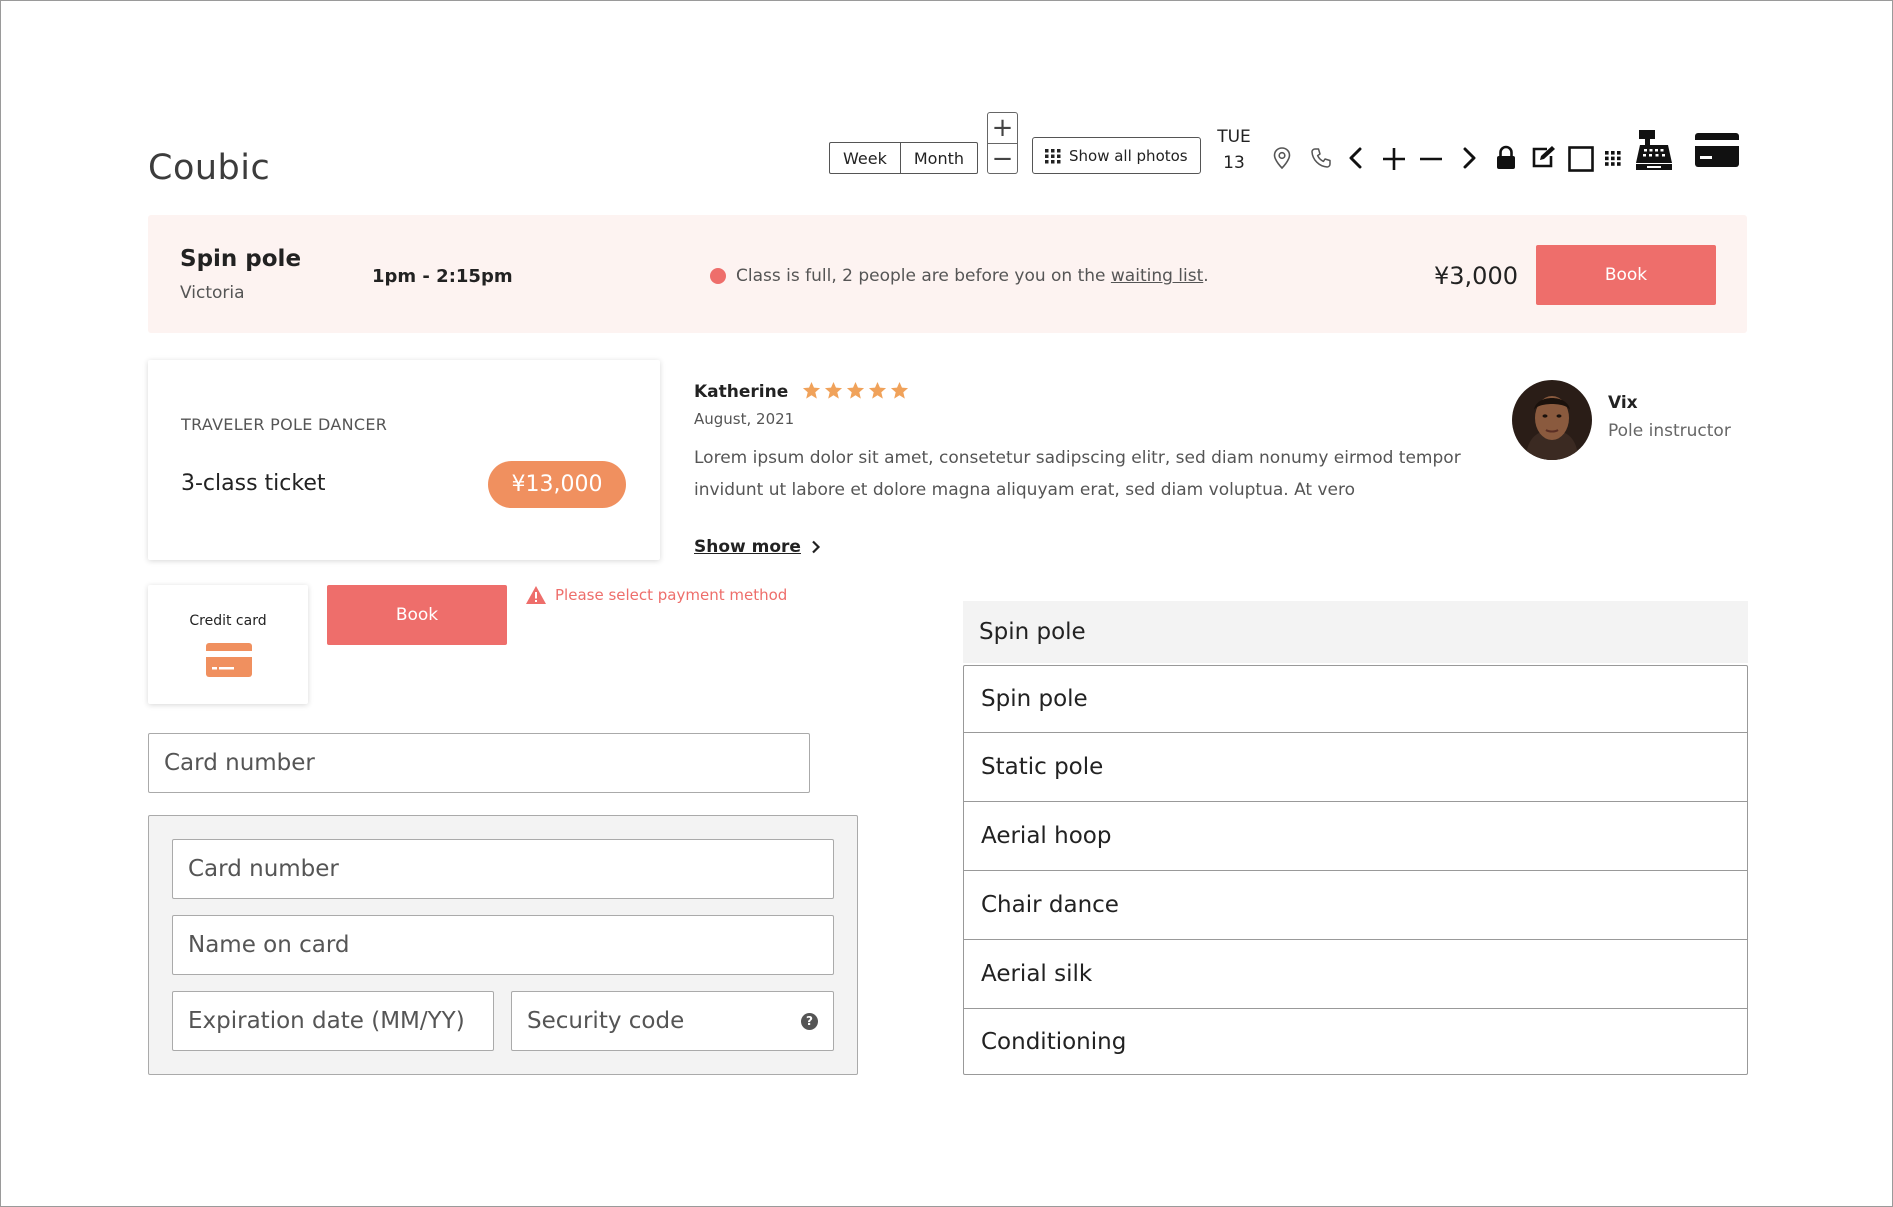 The image size is (1893, 1207). Describe the element at coordinates (1234, 150) in the screenshot. I see `date-badge: TUE 13` at that location.